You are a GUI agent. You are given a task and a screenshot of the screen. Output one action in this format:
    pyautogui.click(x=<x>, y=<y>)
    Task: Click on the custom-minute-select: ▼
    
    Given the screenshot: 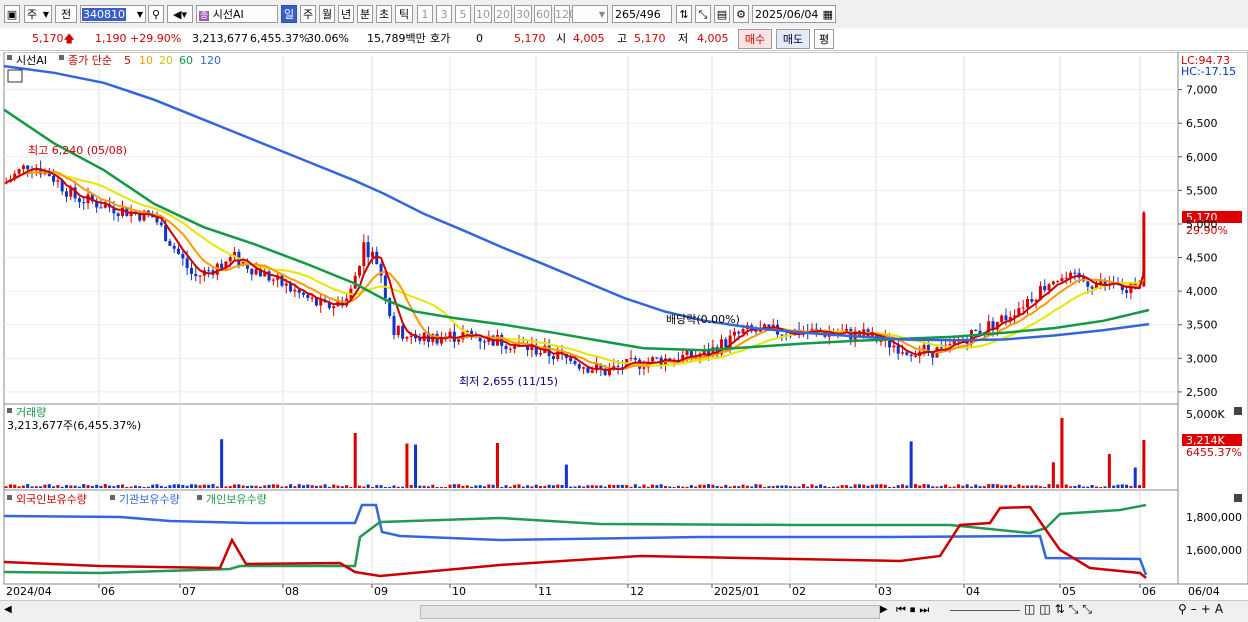 What is the action you would take?
    pyautogui.click(x=590, y=14)
    